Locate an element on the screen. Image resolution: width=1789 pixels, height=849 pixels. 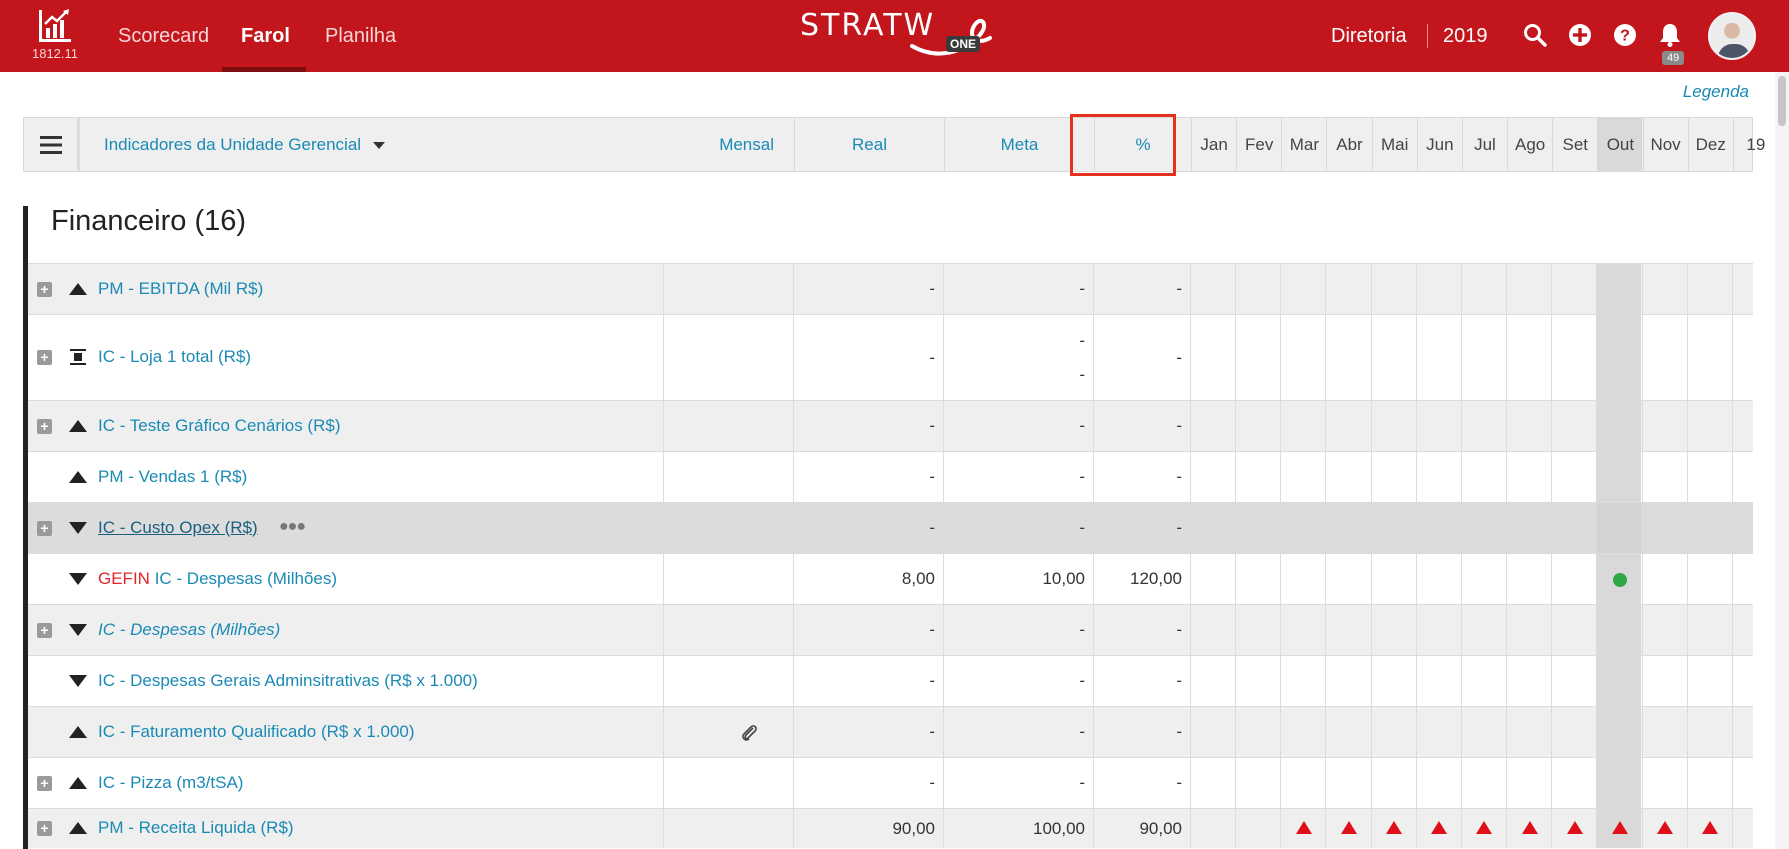
unit-selector: Diretoria is located at coordinates (1369, 36).